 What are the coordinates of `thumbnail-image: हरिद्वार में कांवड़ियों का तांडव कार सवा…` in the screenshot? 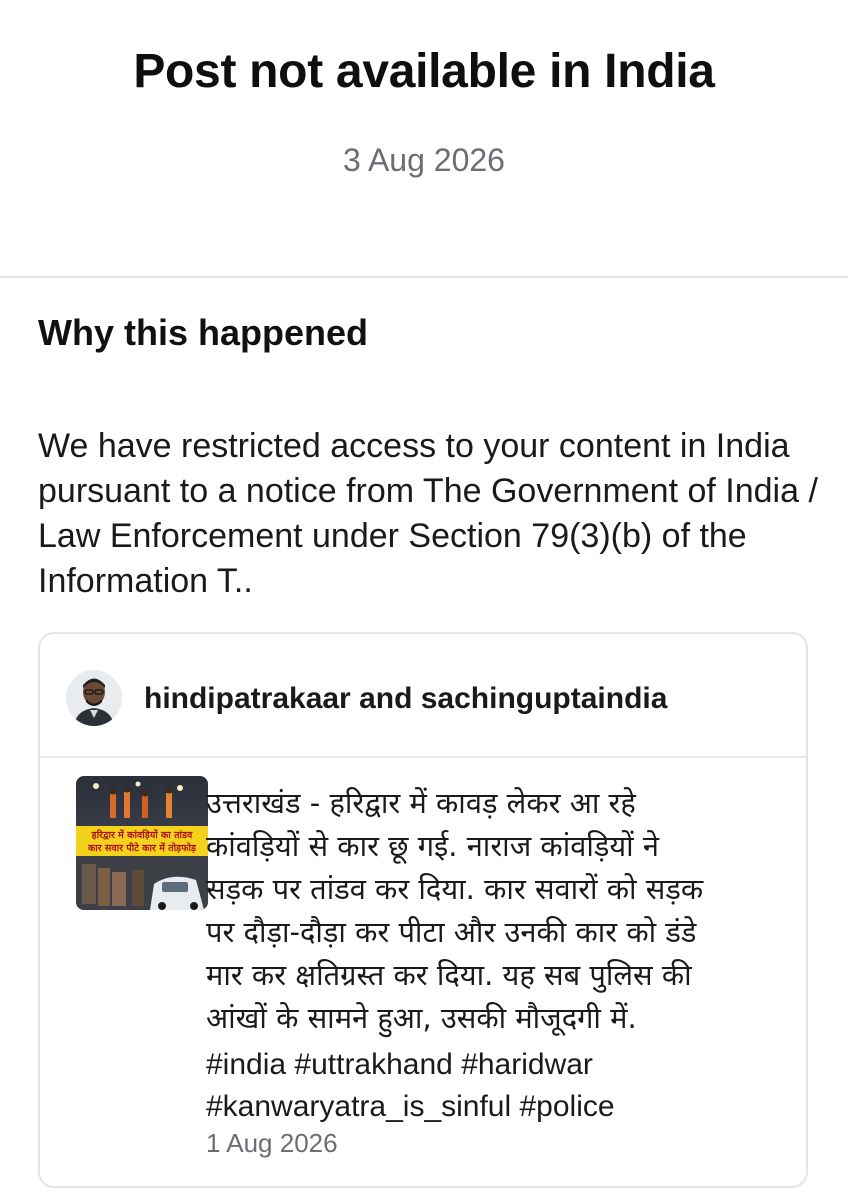 It's located at (142, 843).